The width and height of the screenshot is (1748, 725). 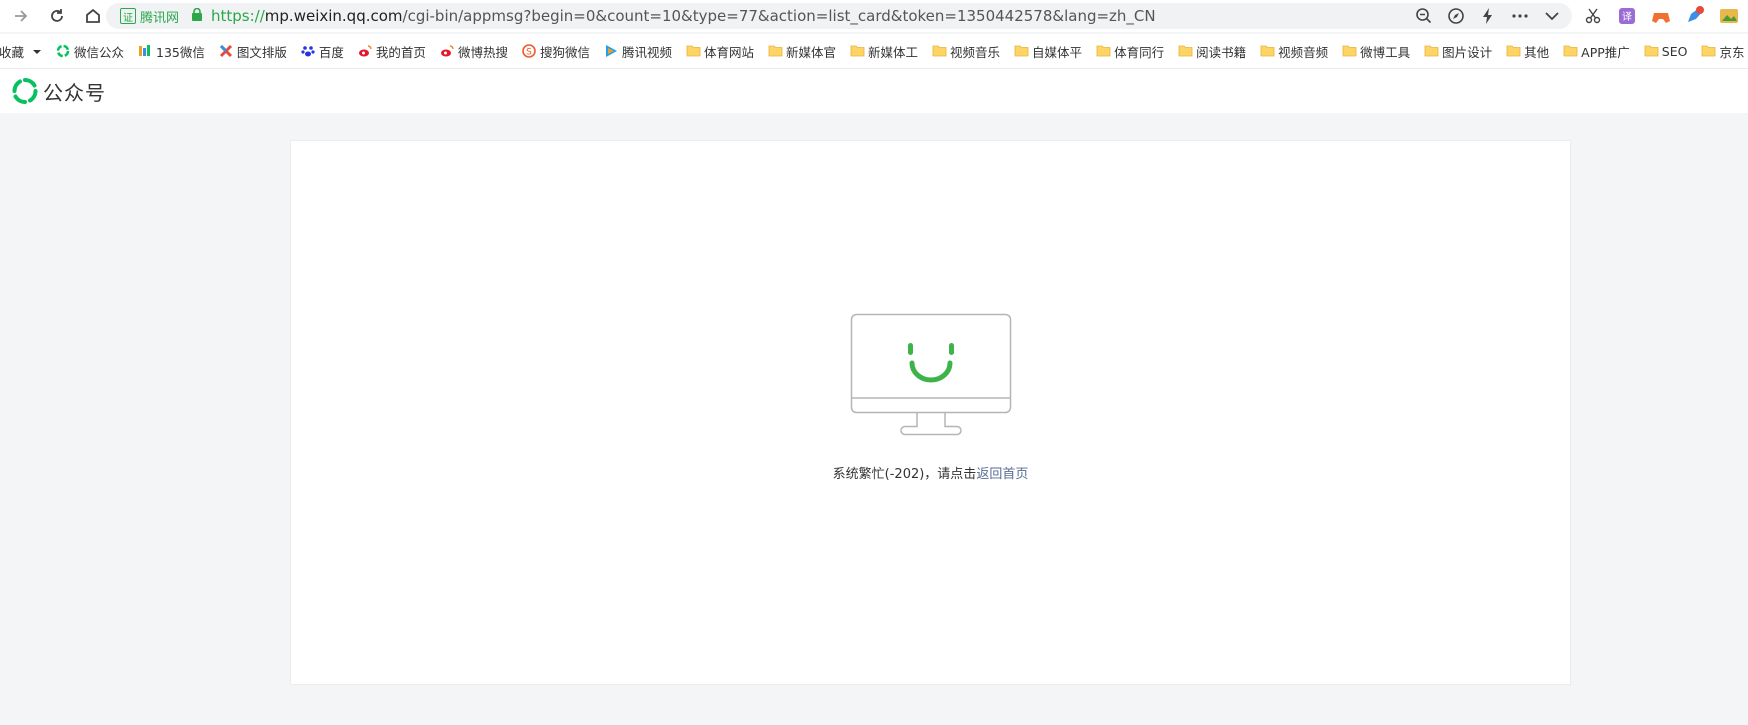 I want to click on bookmark-label: 135微信, so click(x=180, y=52).